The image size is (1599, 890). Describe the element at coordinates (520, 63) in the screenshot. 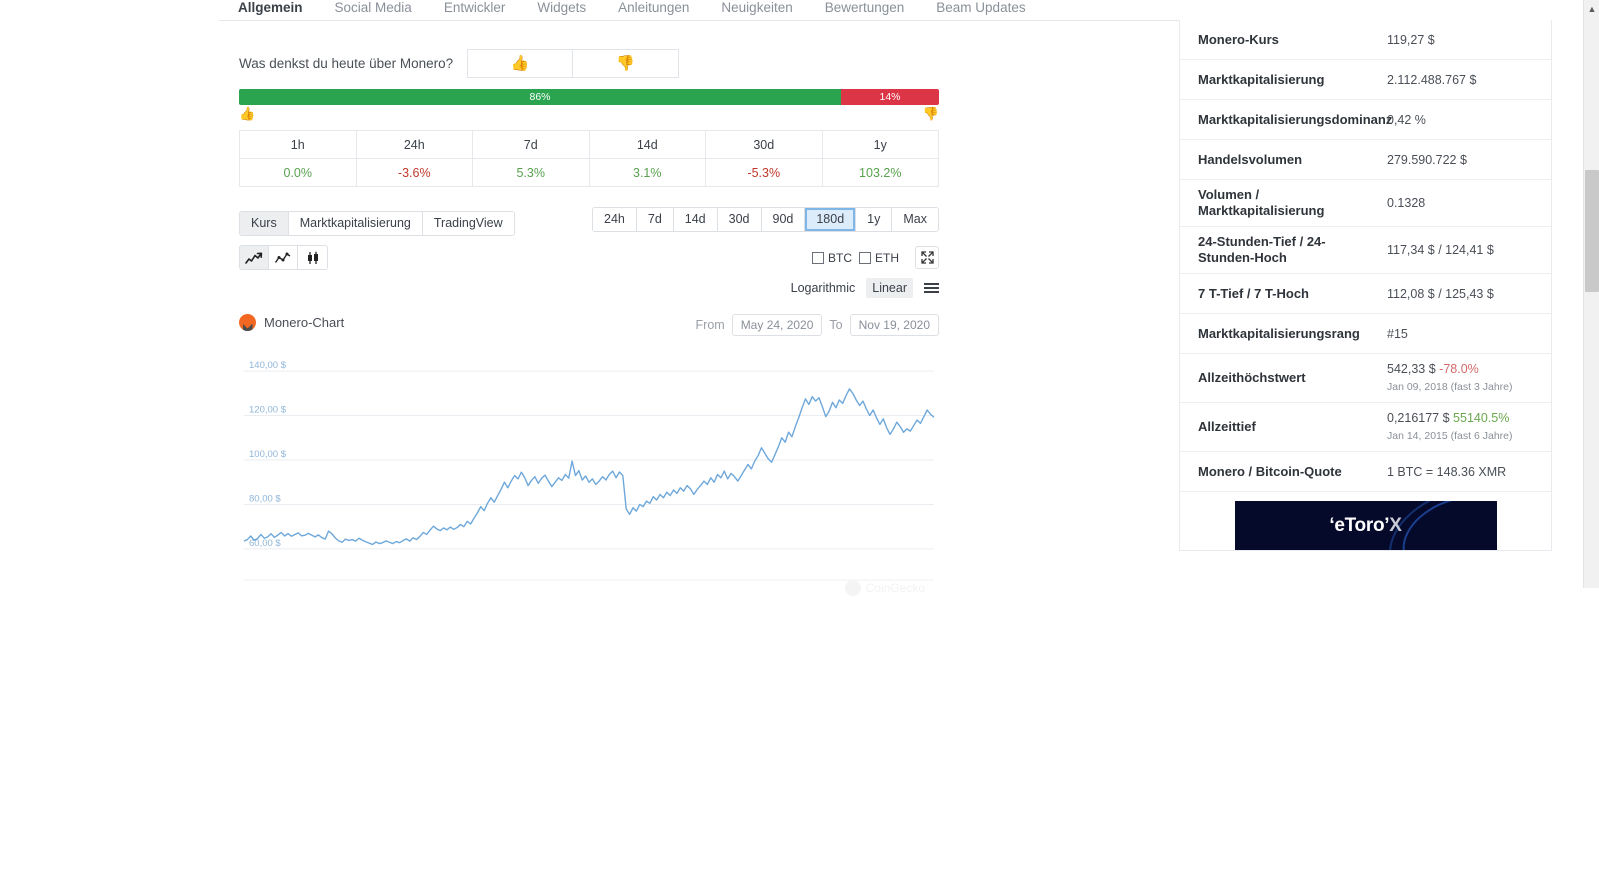

I see `vote-up-button: 👍` at that location.